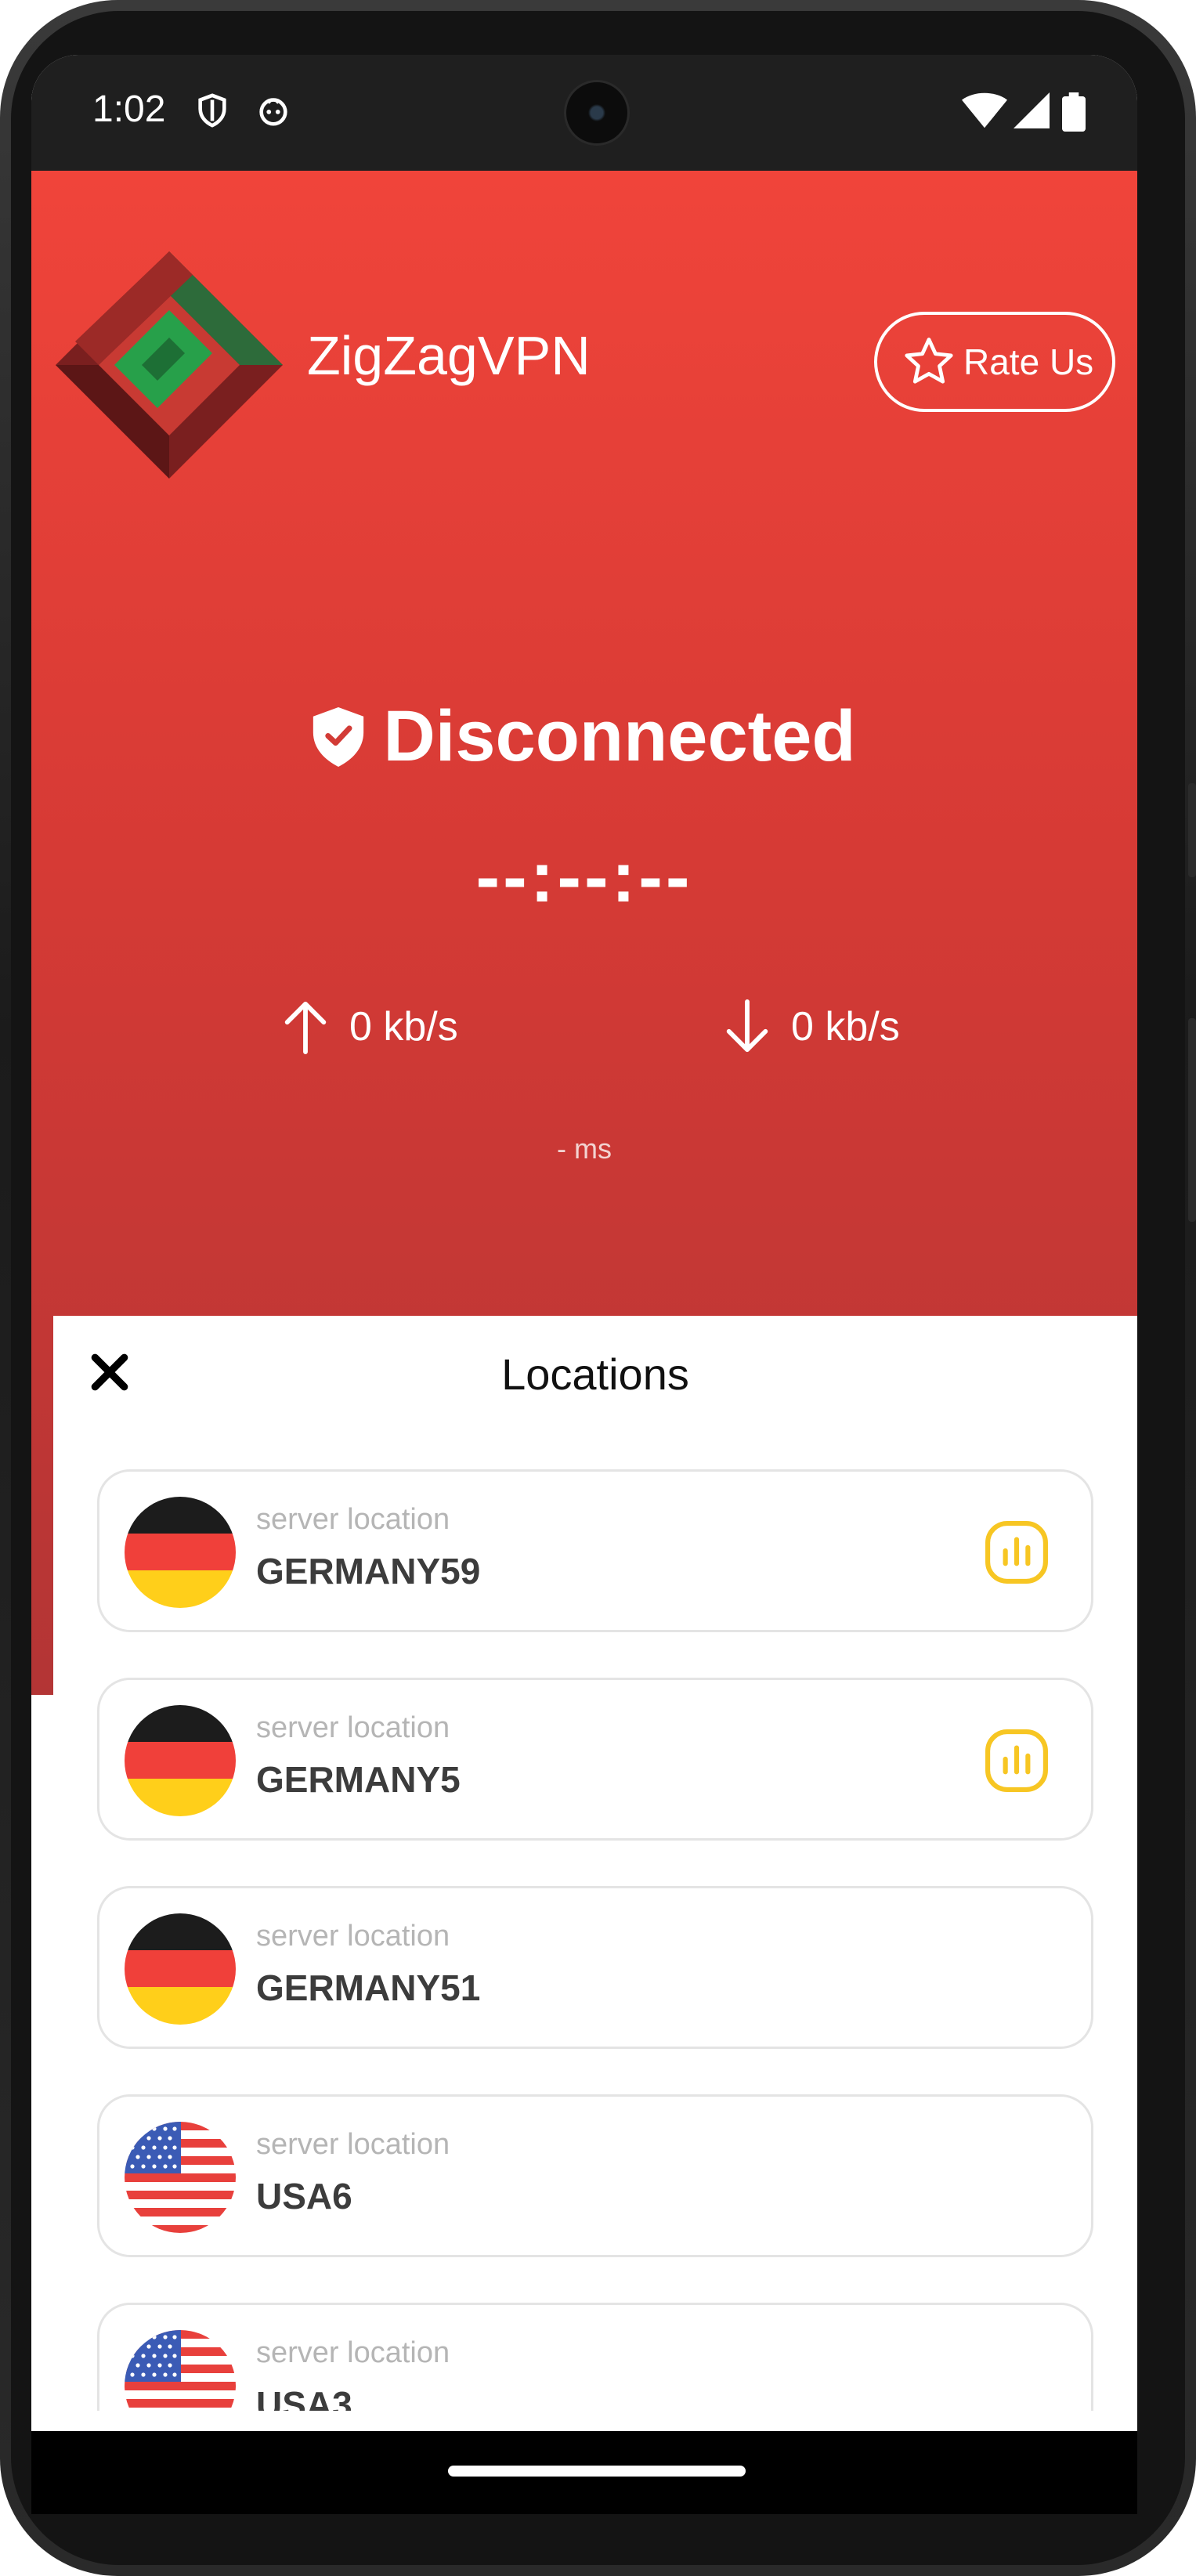 This screenshot has height=2576, width=1196. Describe the element at coordinates (403, 1027) in the screenshot. I see `upload-speed-value: 0 kb/s` at that location.